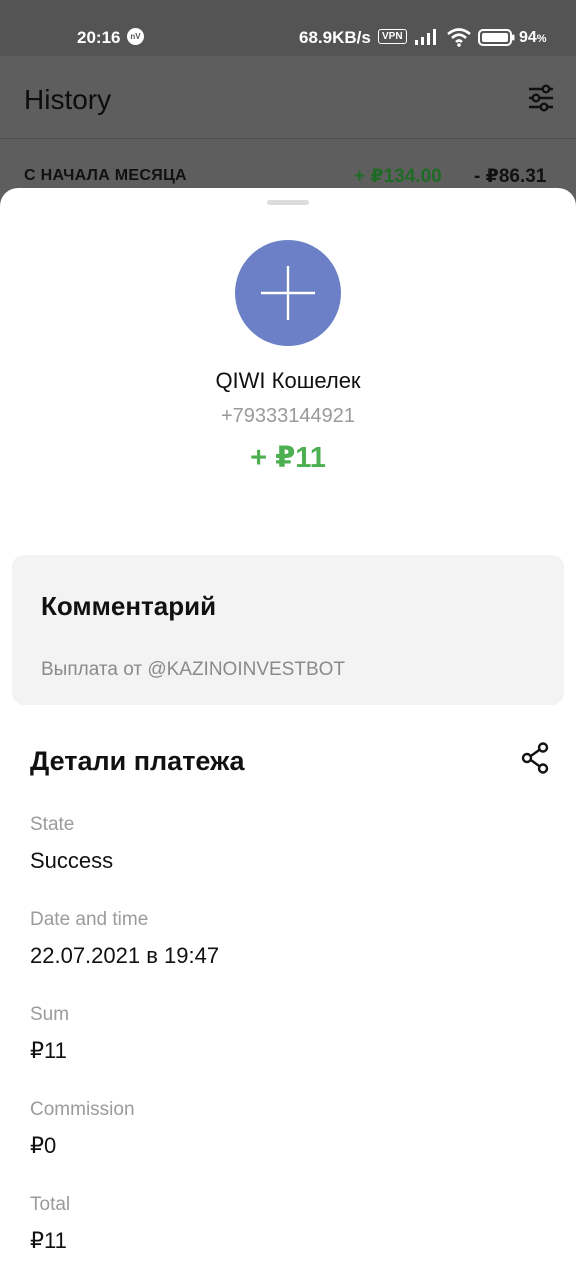  I want to click on datetime-value: 22.07.2021 в 19:47, so click(125, 955).